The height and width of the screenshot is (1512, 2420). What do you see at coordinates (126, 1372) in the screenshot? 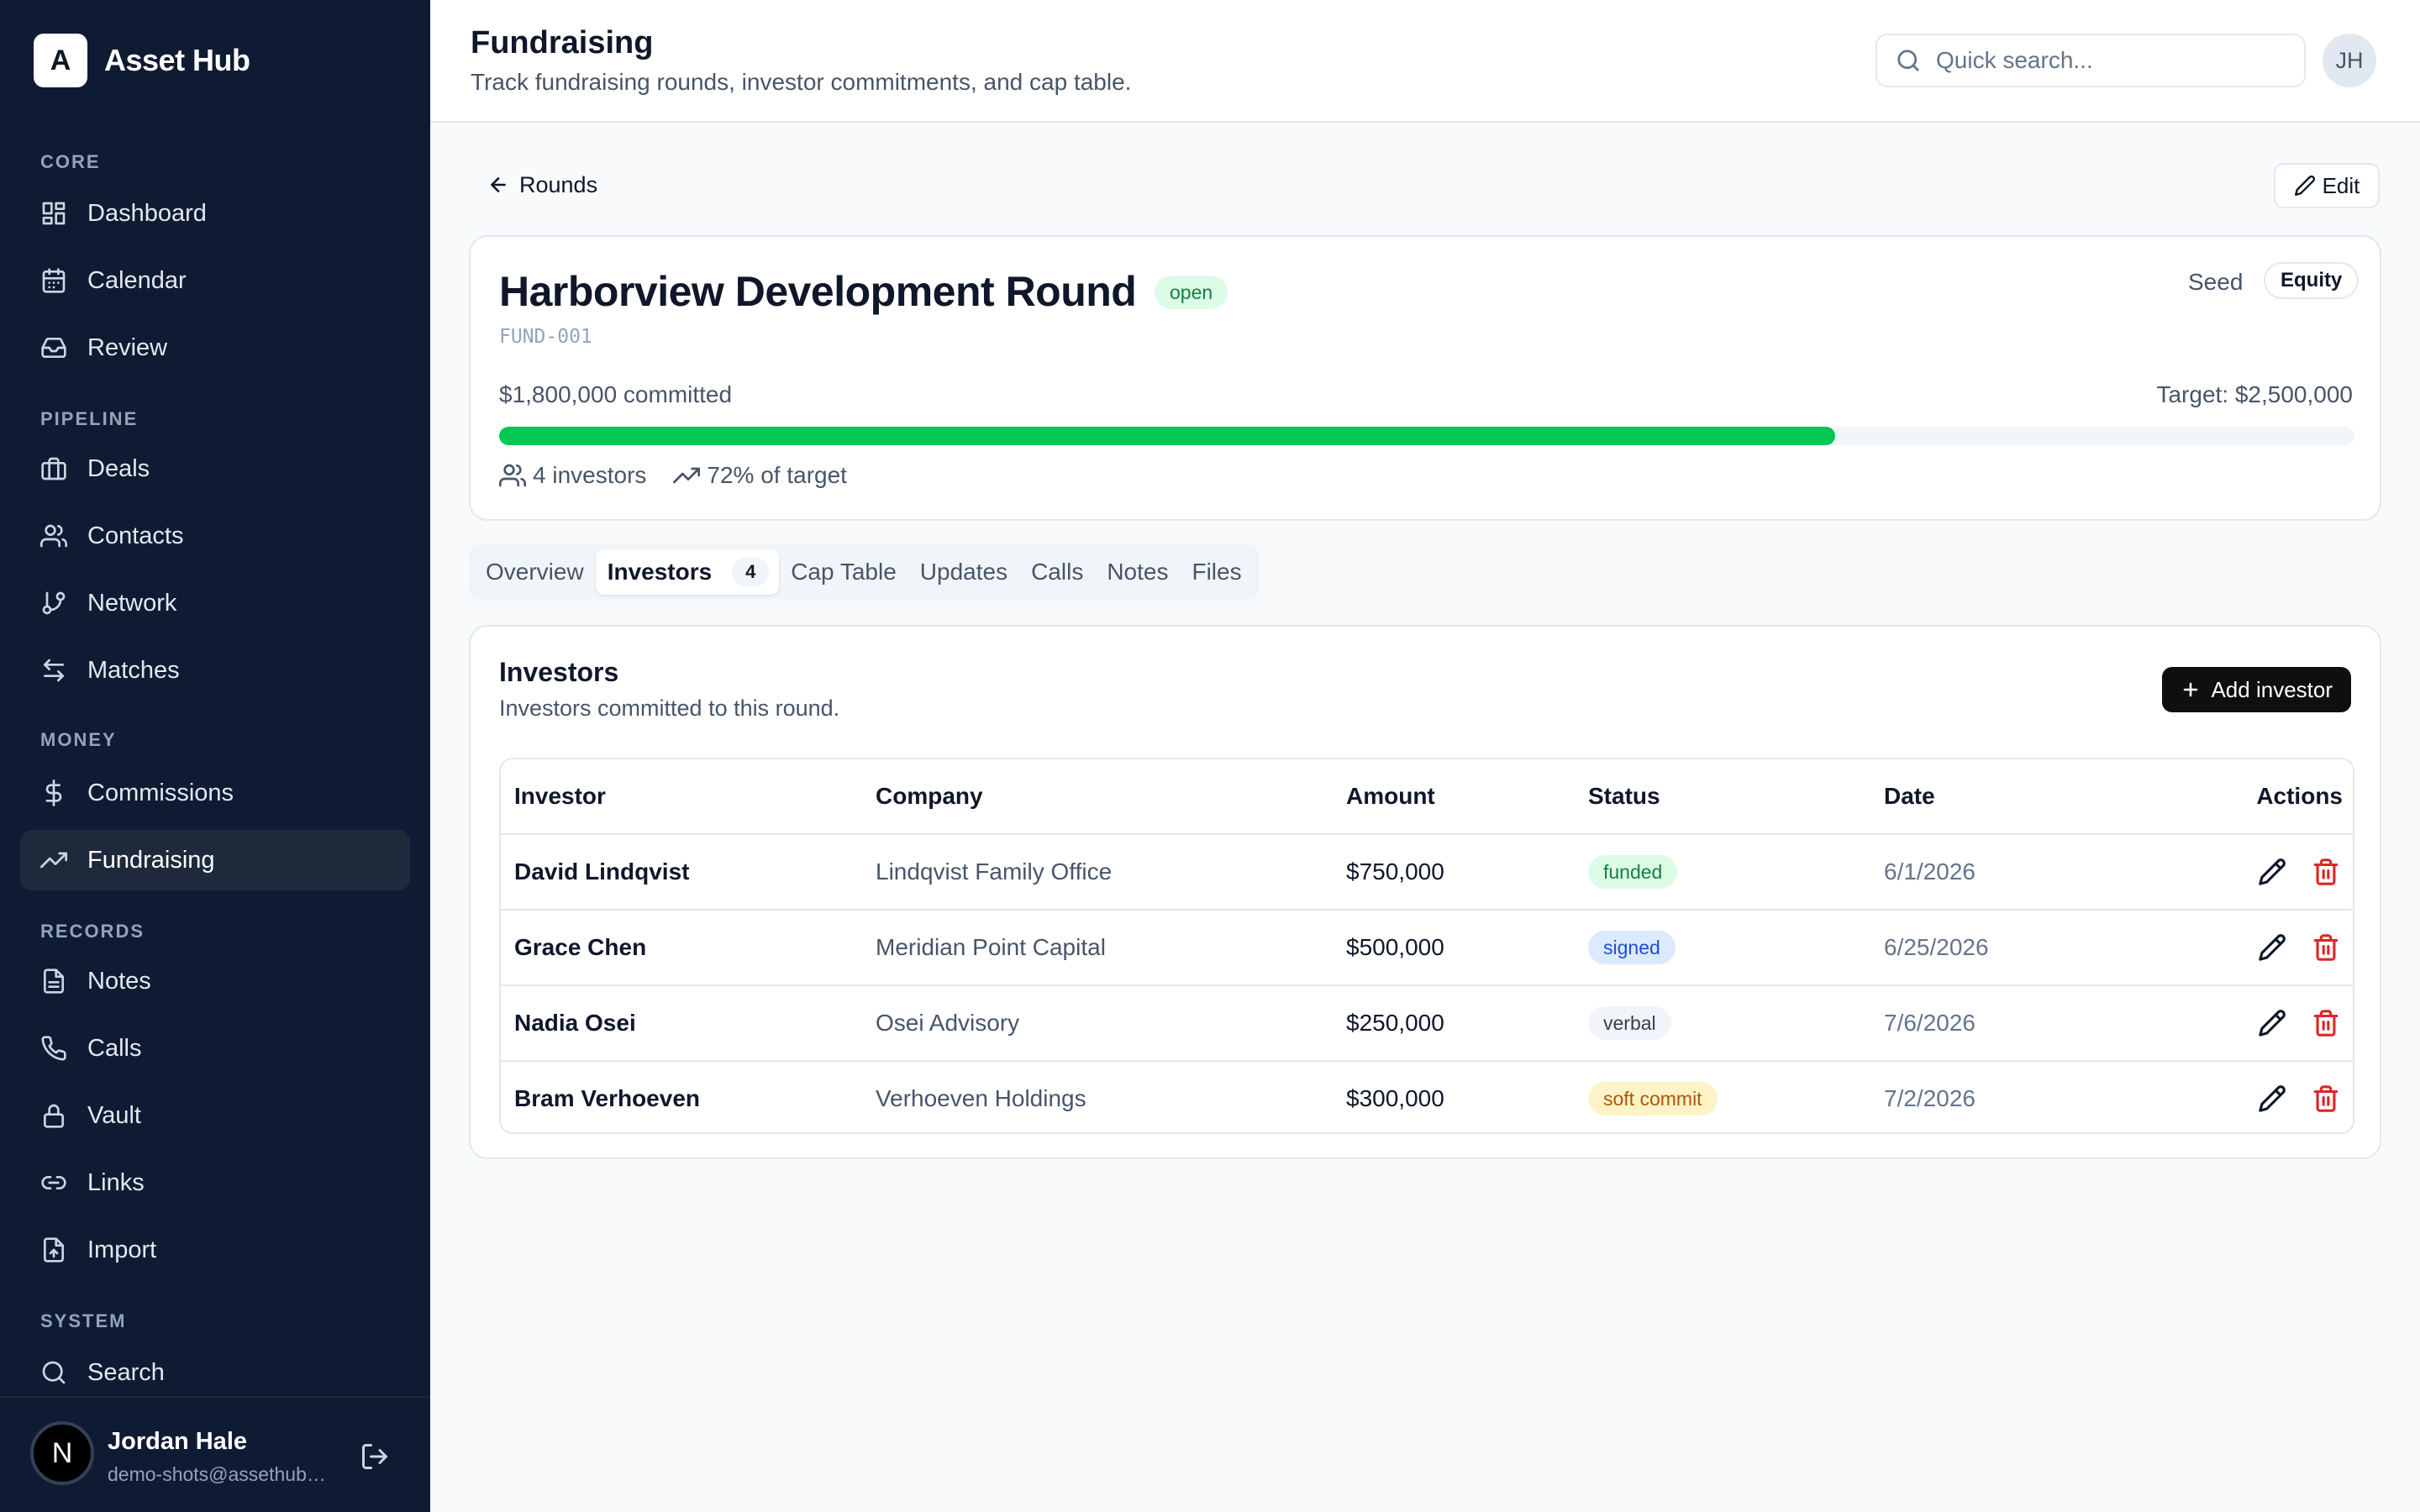
I see `sidebar-item-label: Search` at bounding box center [126, 1372].